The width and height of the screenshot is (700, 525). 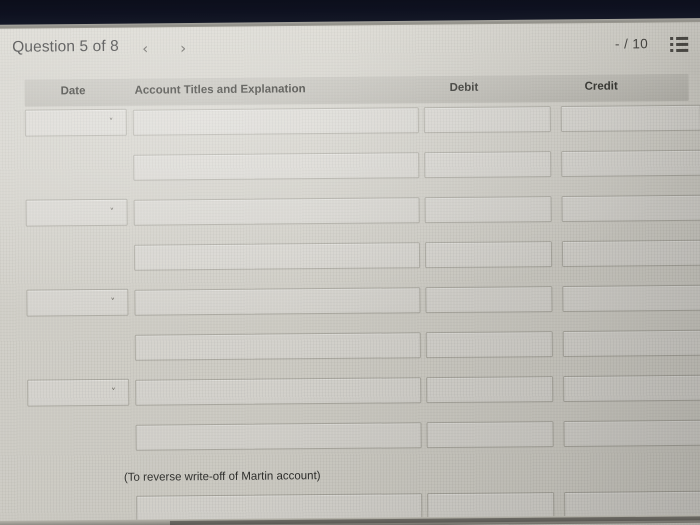 What do you see at coordinates (220, 90) in the screenshot?
I see `column-header-account-titles: Account Titles and Explanation` at bounding box center [220, 90].